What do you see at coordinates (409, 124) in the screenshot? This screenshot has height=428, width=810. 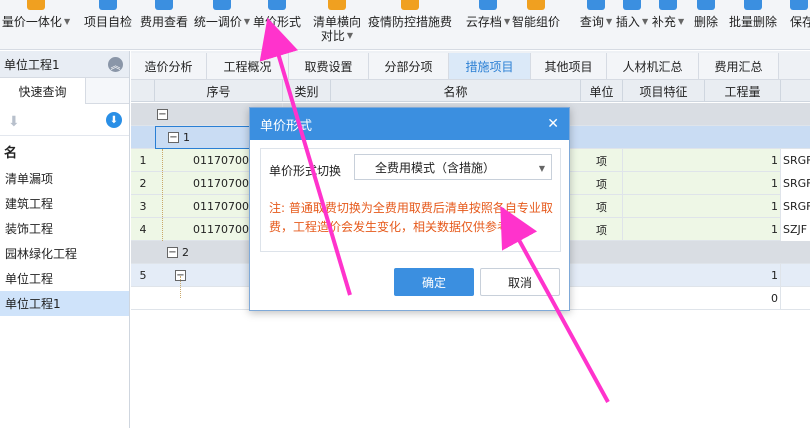 I see `dialog-titlebar: 单价形式 ✕` at bounding box center [409, 124].